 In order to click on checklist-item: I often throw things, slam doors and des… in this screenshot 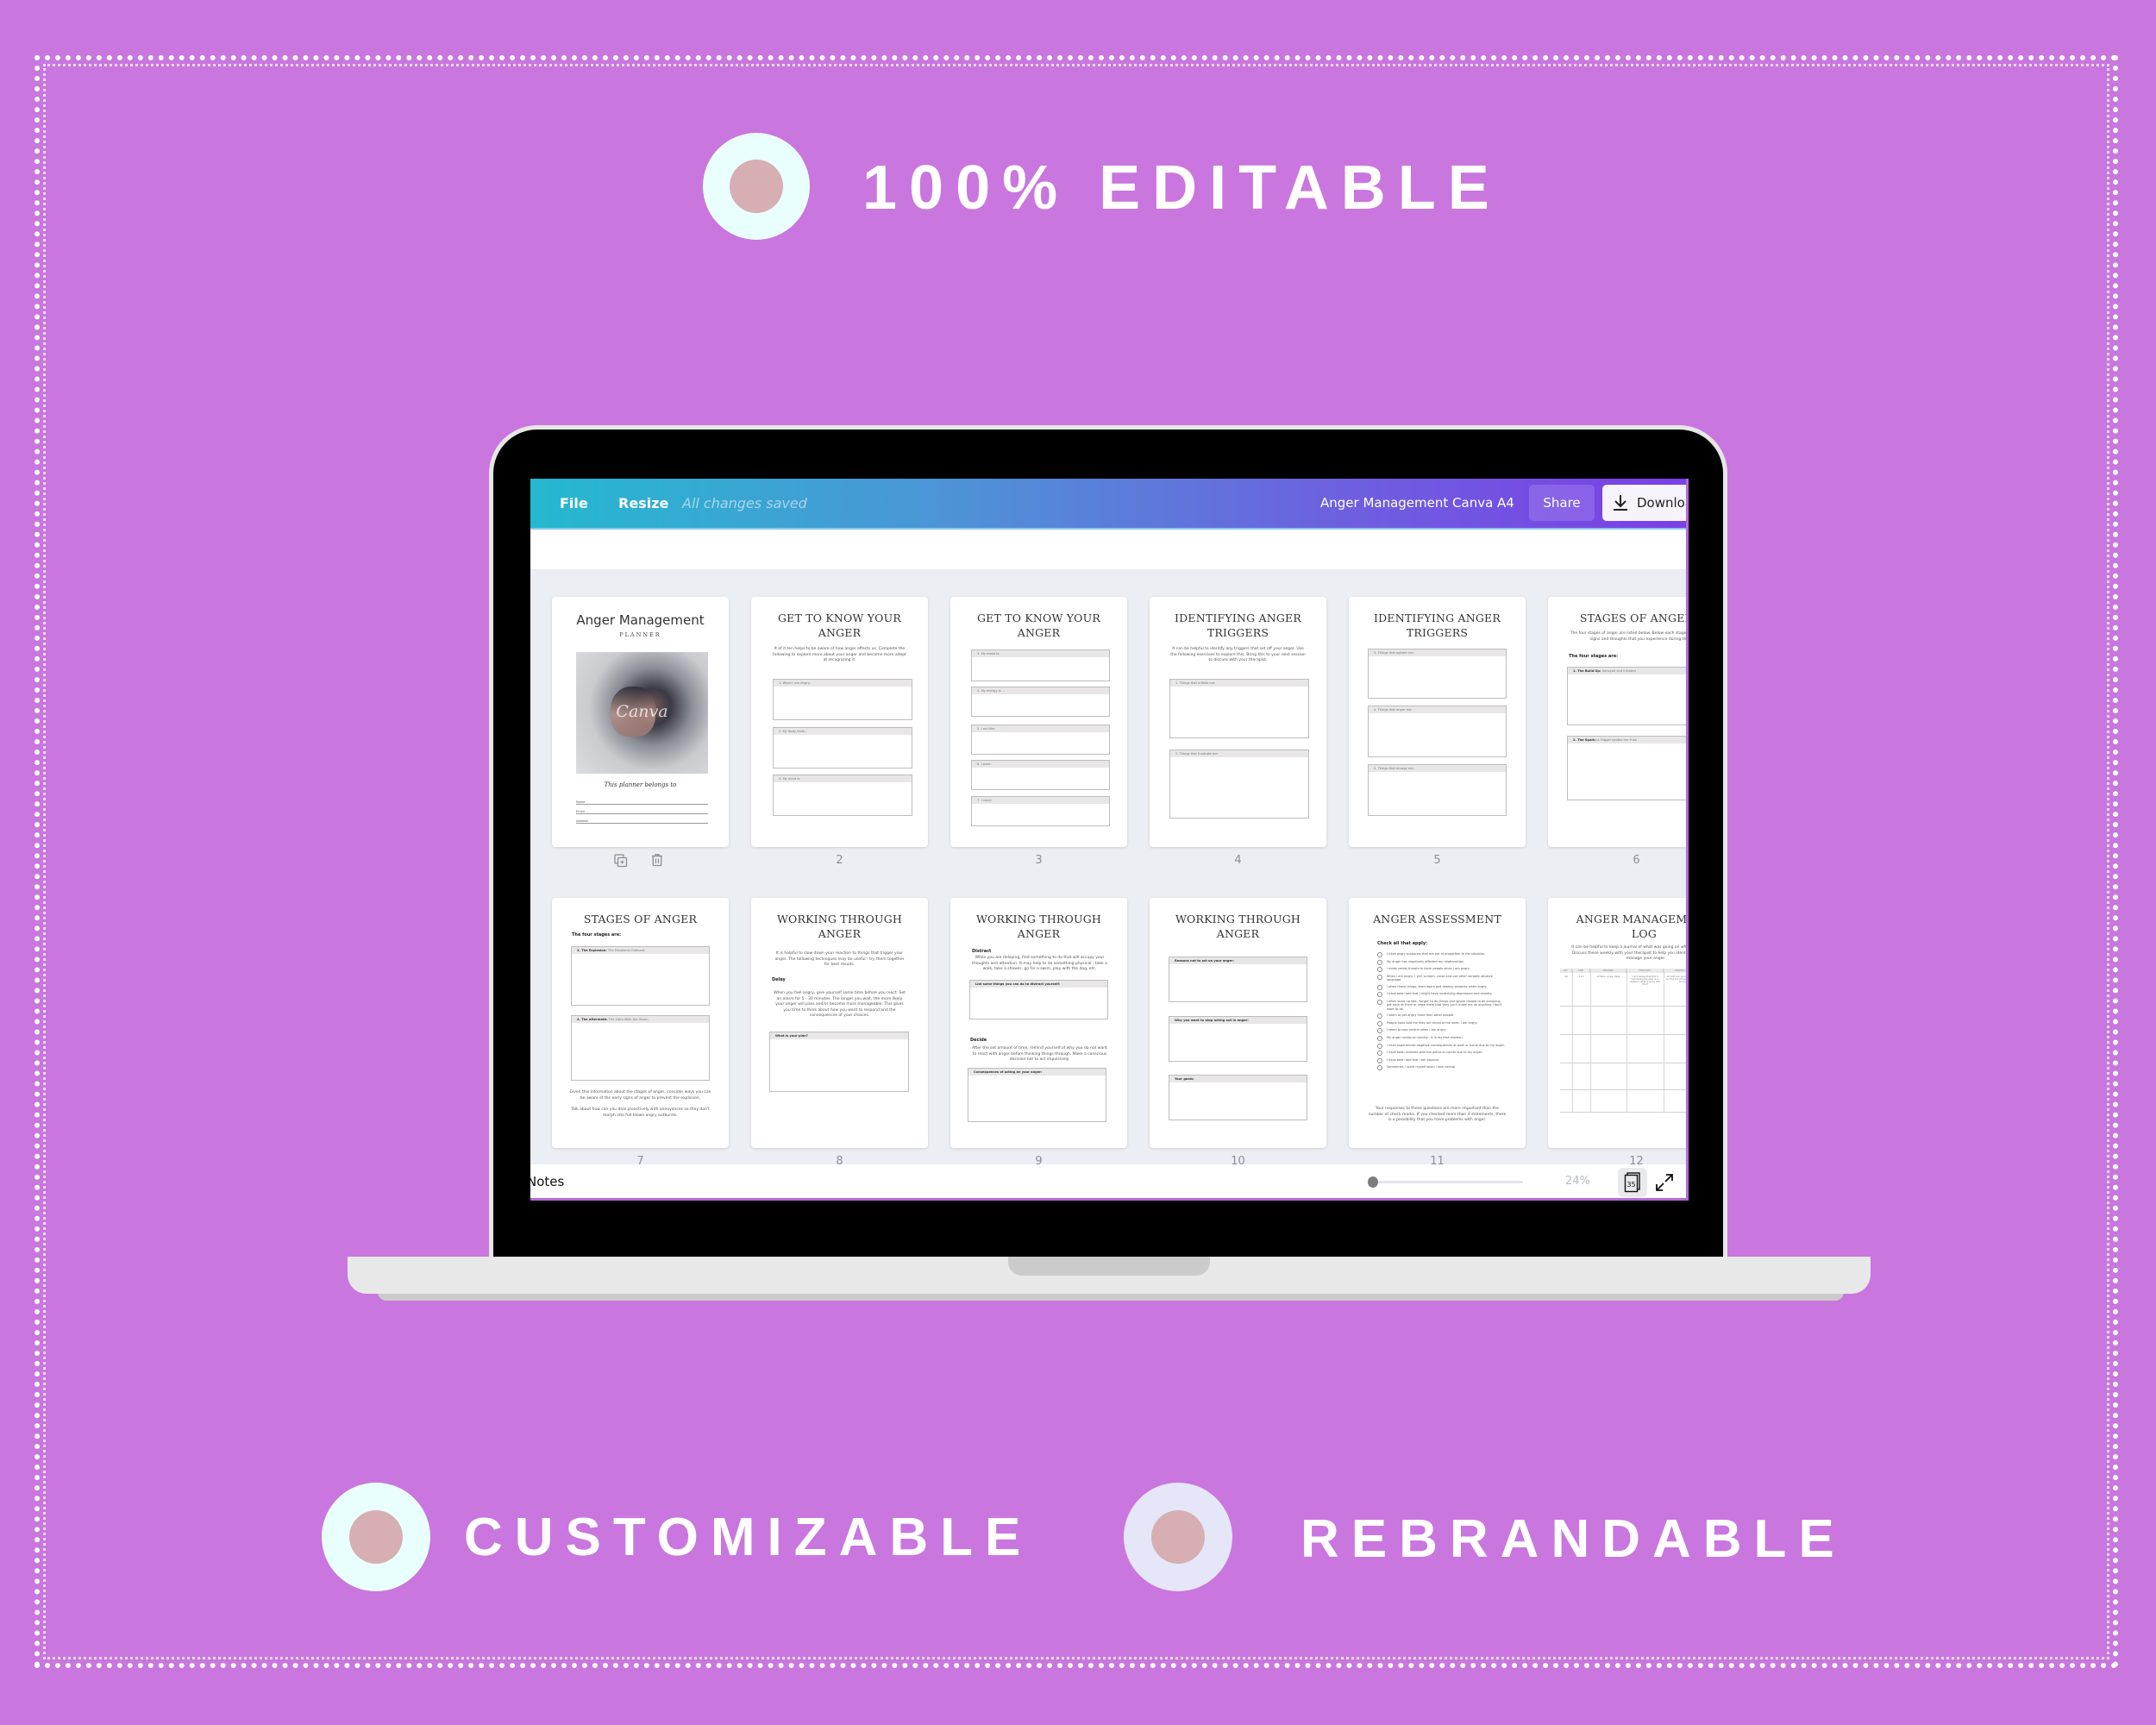, I will do `click(1442, 987)`.